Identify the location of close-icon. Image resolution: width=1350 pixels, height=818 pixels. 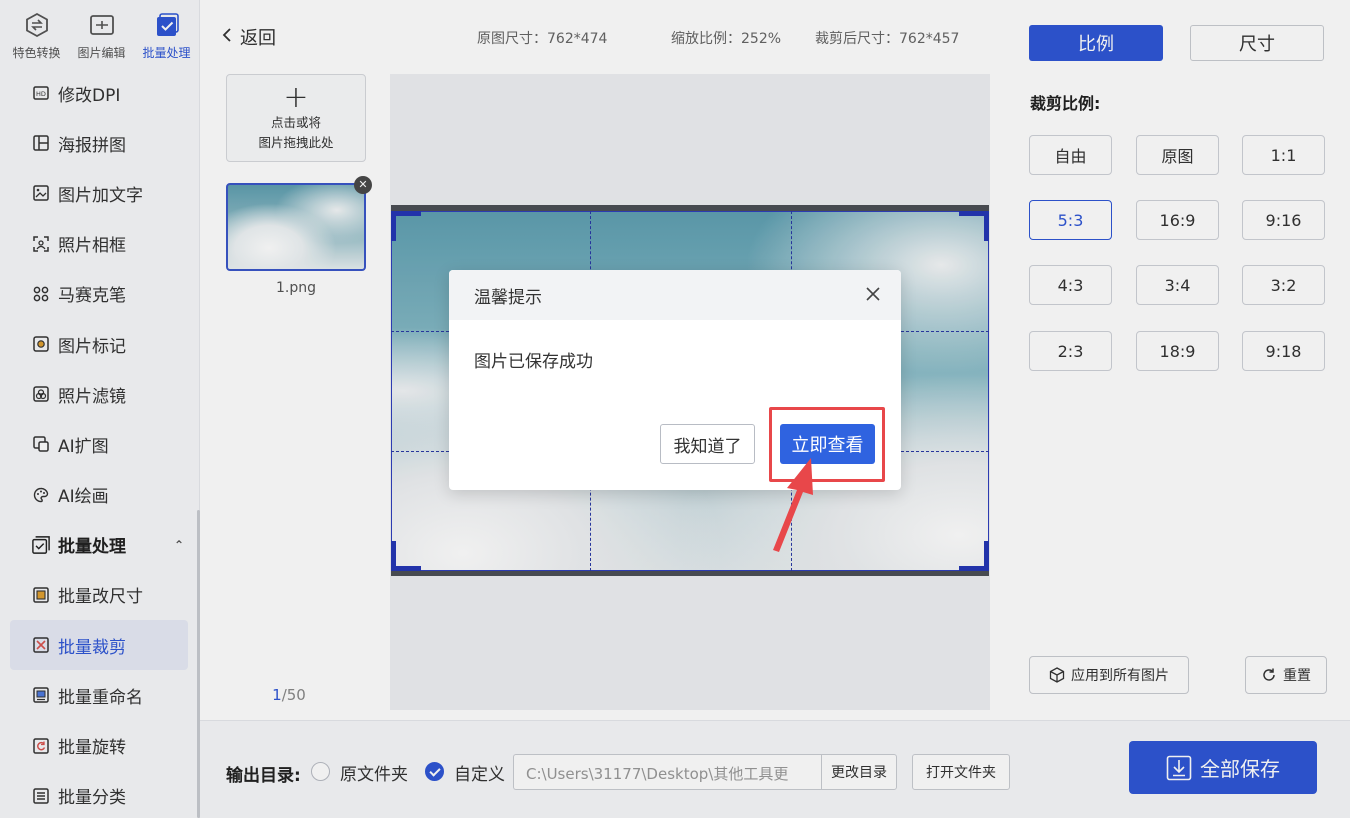
(873, 294).